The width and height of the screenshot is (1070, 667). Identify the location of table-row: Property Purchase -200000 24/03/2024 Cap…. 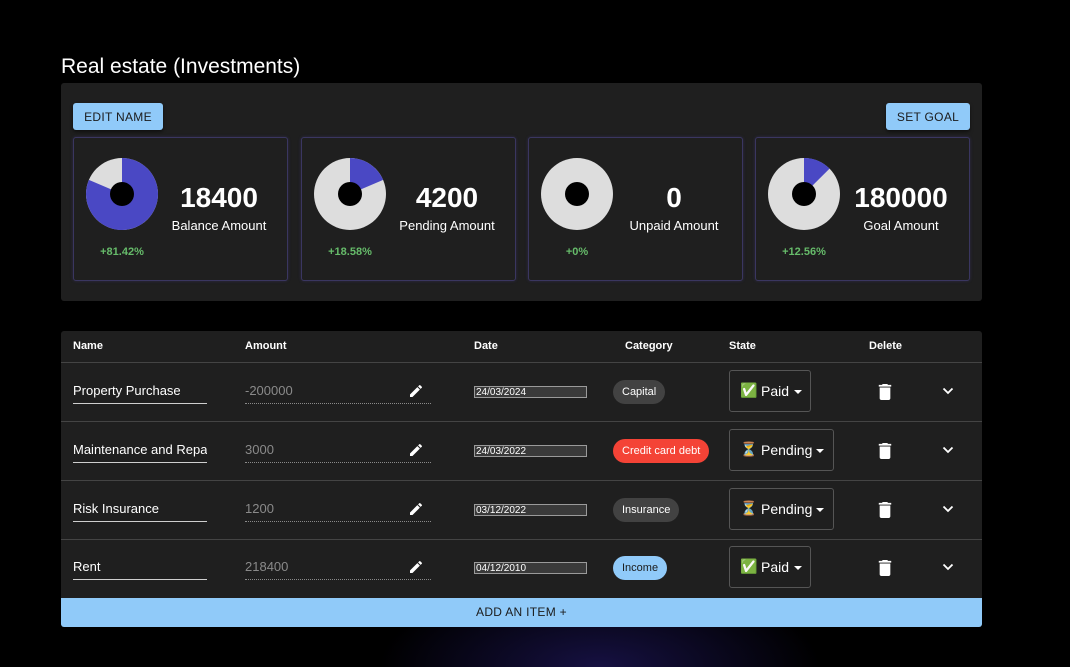
(521, 392).